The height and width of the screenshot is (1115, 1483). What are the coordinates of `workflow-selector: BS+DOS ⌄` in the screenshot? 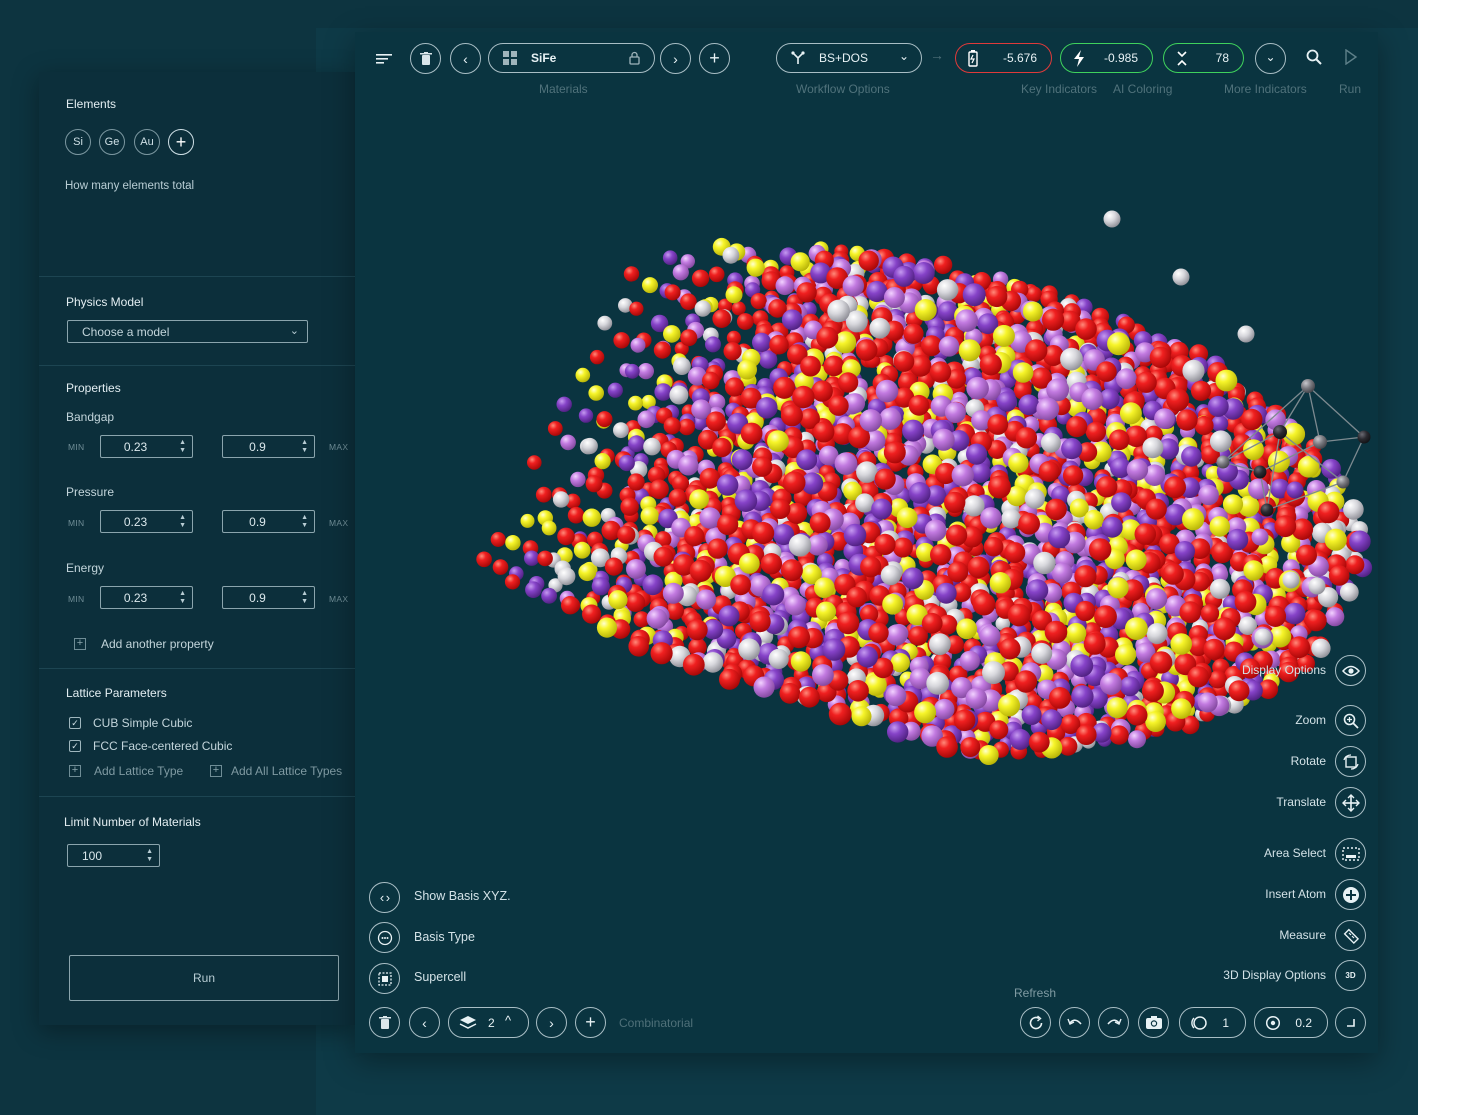 It's located at (849, 58).